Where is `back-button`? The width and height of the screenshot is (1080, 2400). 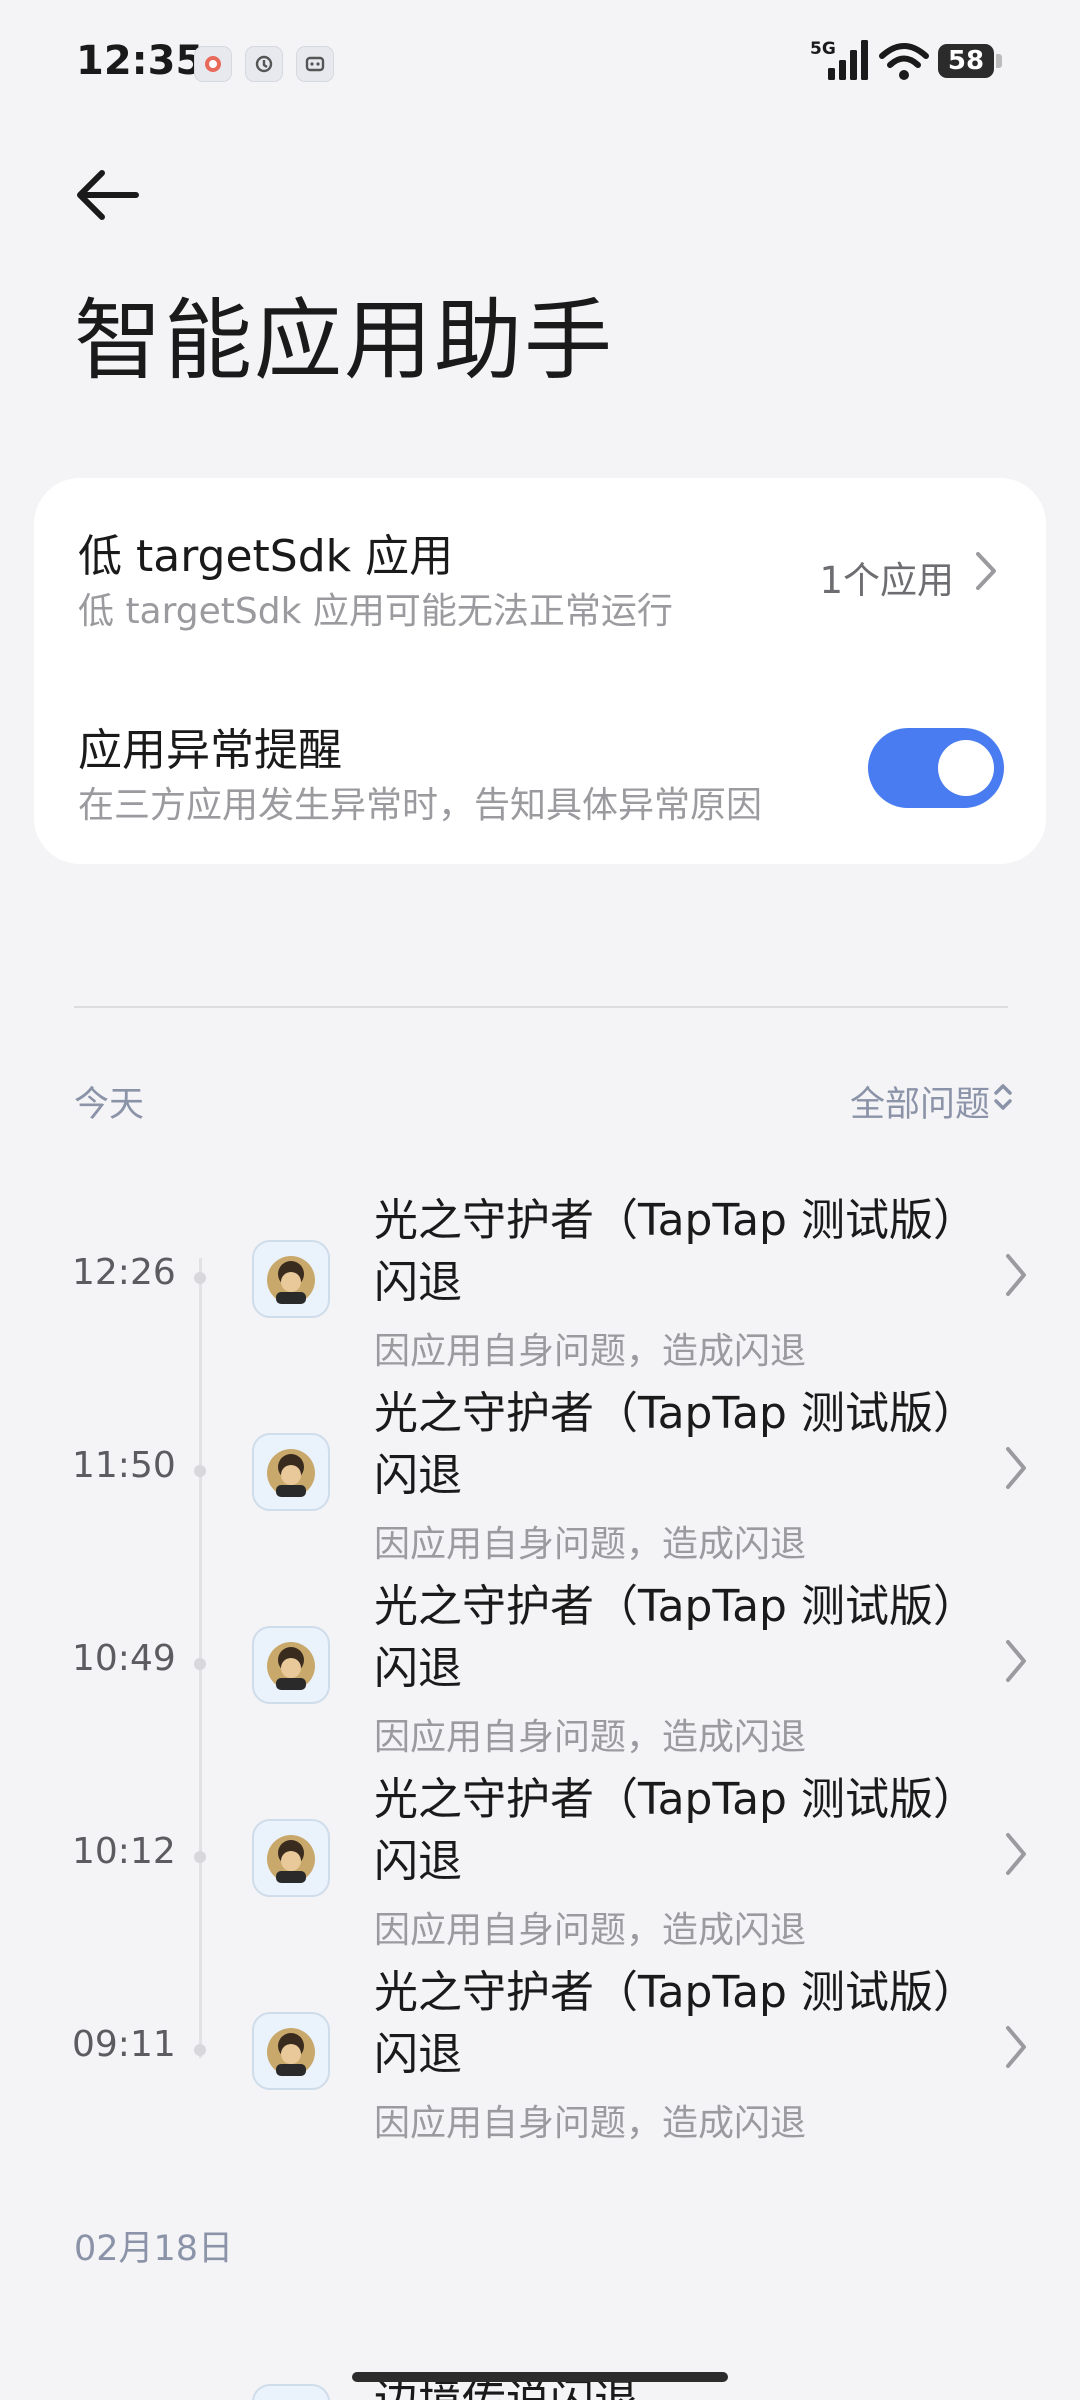 back-button is located at coordinates (110, 200).